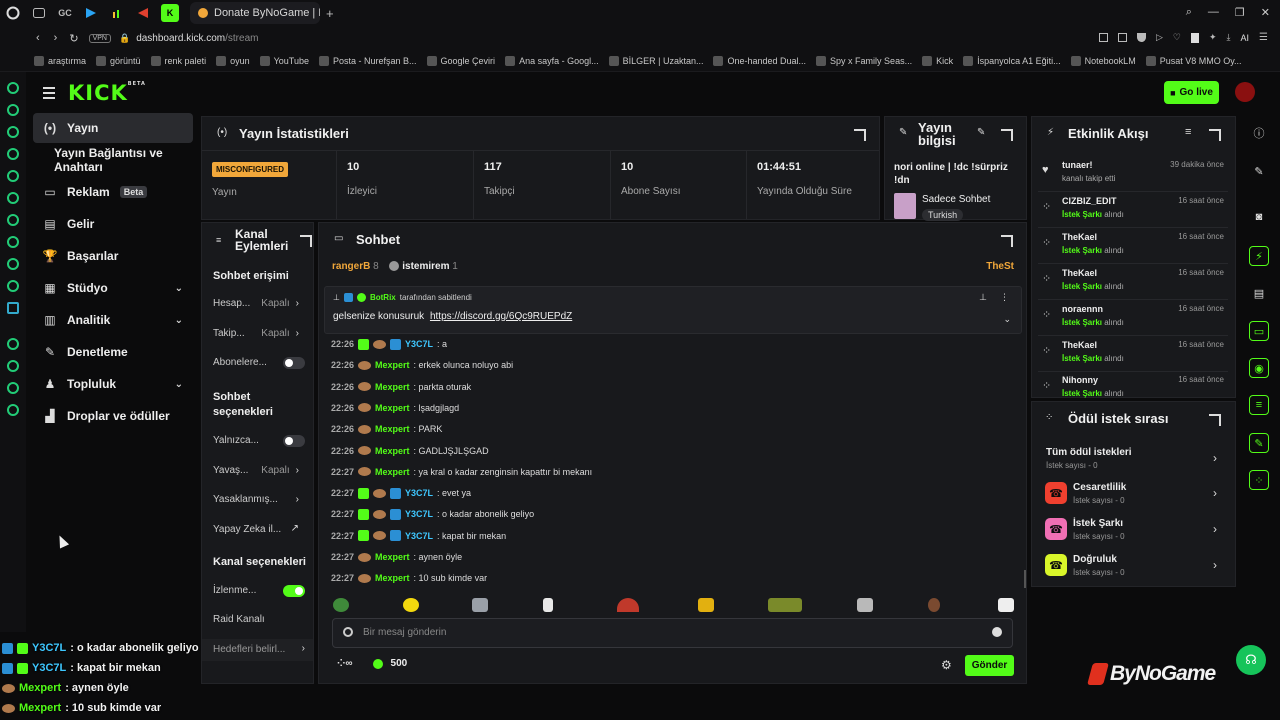 The width and height of the screenshot is (1280, 720). Describe the element at coordinates (297, 499) in the screenshot. I see `banned-setting: ›` at that location.